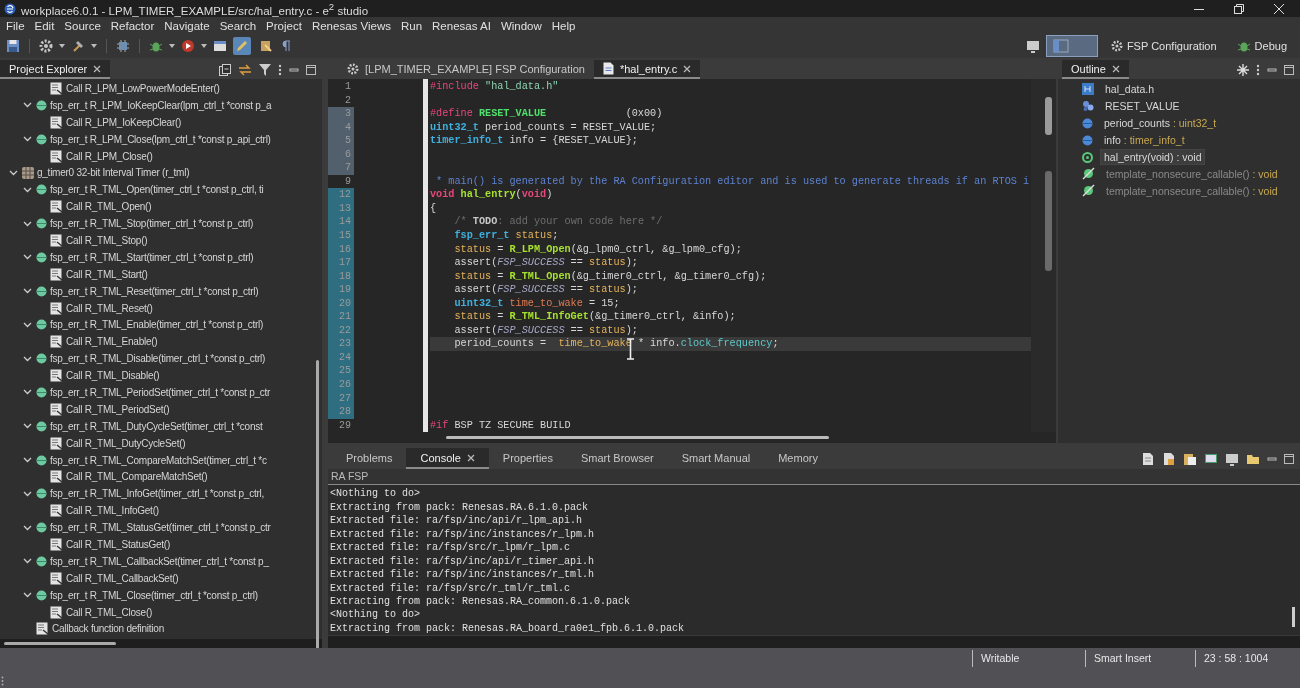 The height and width of the screenshot is (688, 1300). Describe the element at coordinates (1261, 46) in the screenshot. I see `perspective-button: Debug` at that location.